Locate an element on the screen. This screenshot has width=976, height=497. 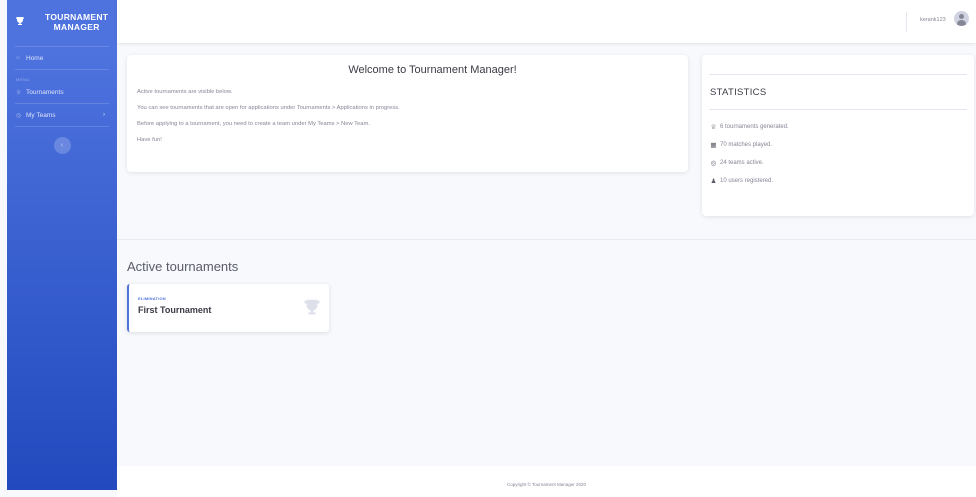
welcome-title: Welcome to Tournament Manager! is located at coordinates (432, 70).